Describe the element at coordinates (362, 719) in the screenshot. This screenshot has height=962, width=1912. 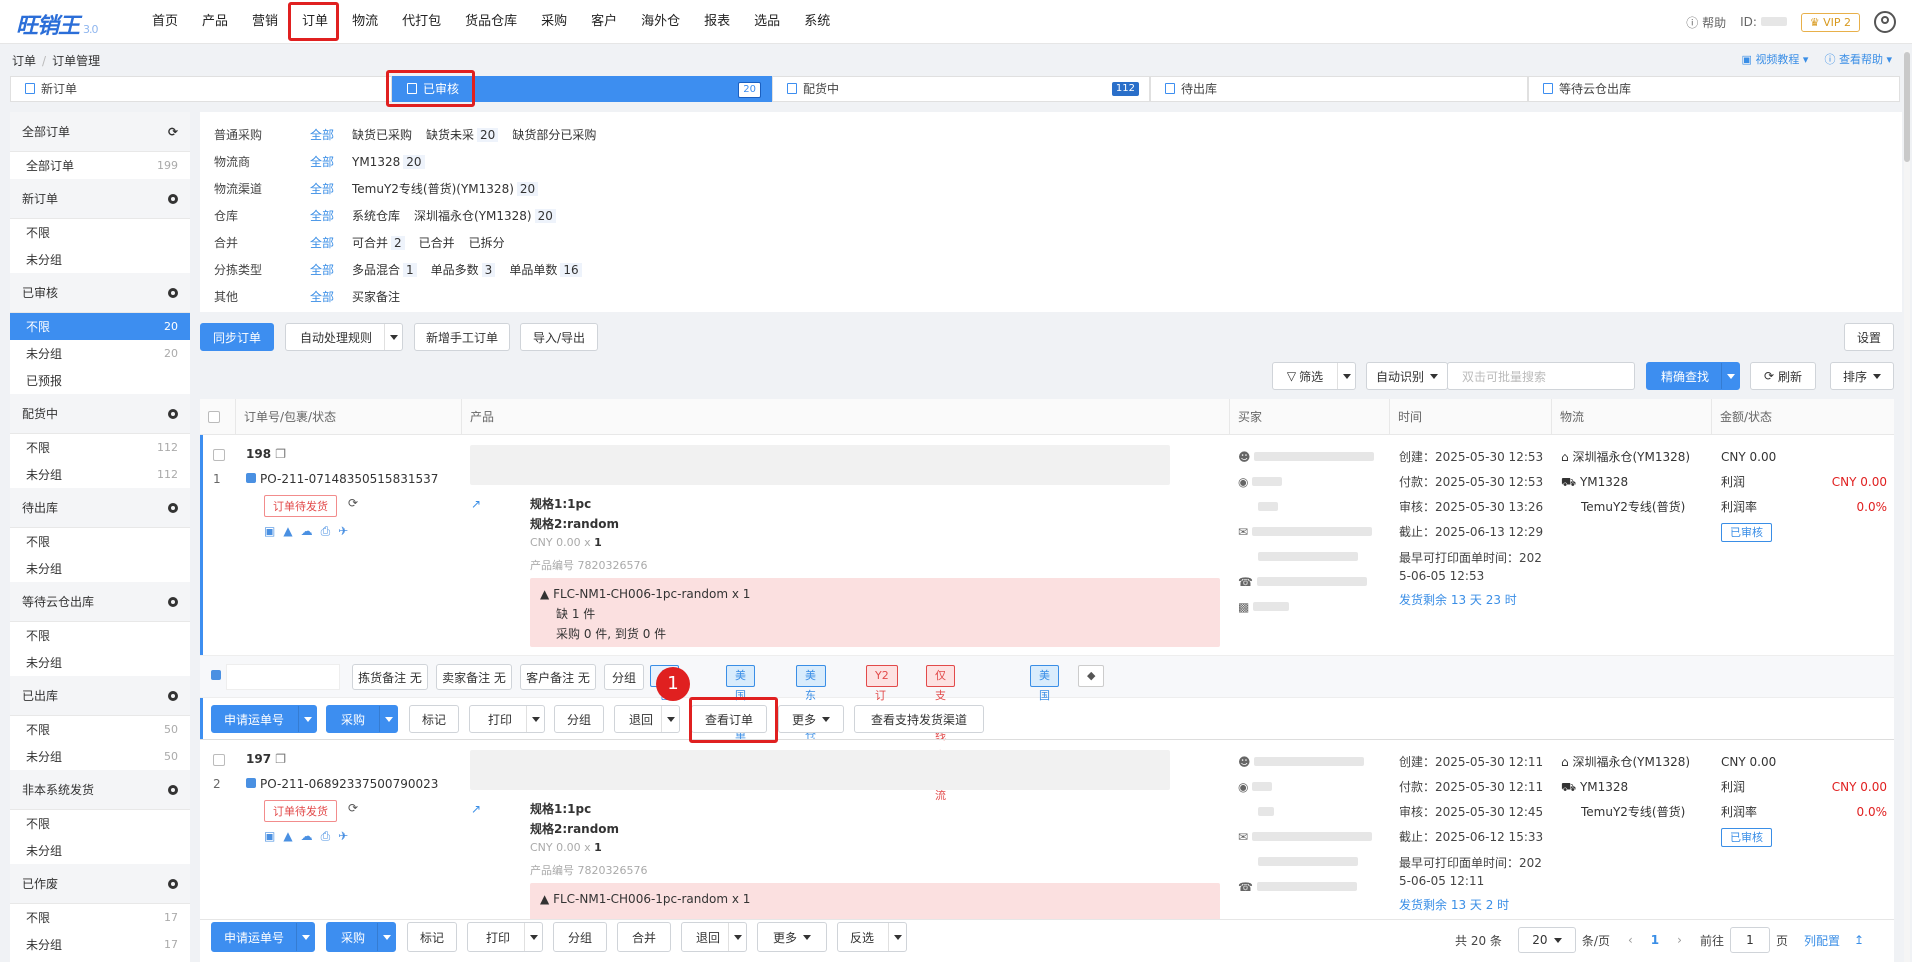
I see `purchase-button: 采购` at that location.